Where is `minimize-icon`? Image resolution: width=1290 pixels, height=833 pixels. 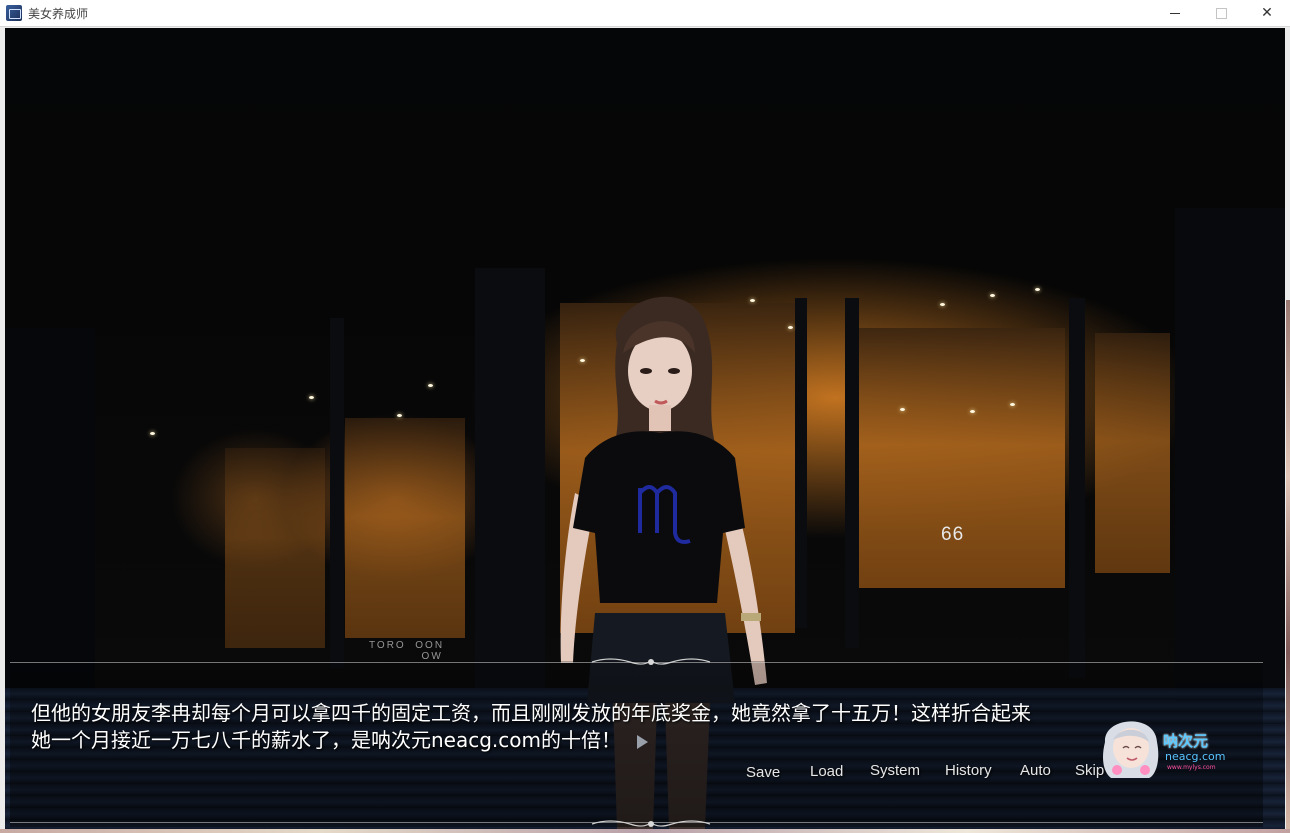
minimize-icon is located at coordinates (1175, 13).